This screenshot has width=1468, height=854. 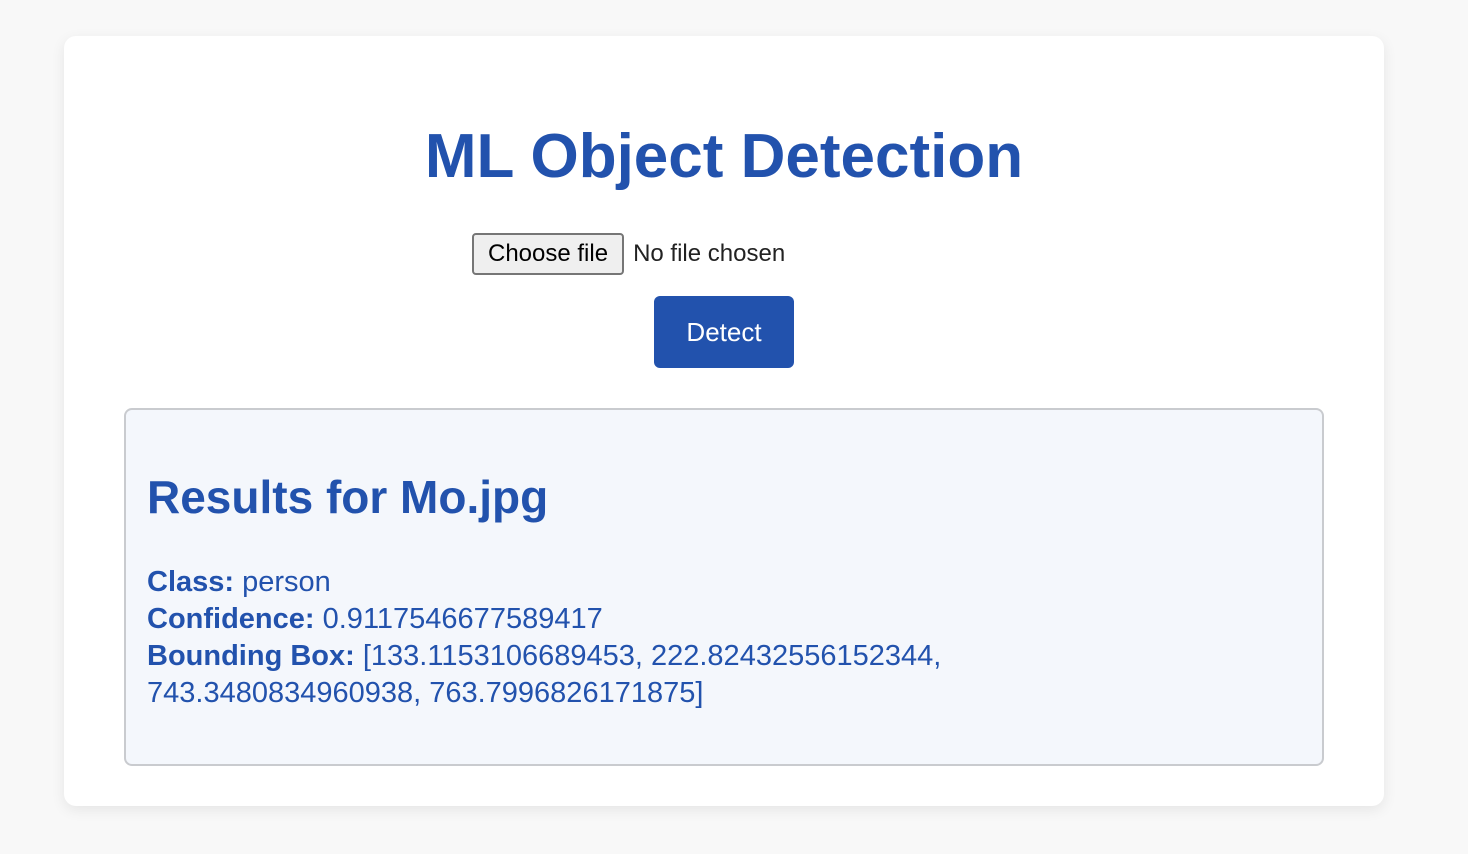 What do you see at coordinates (231, 619) in the screenshot?
I see `confidence-label: Confidence:` at bounding box center [231, 619].